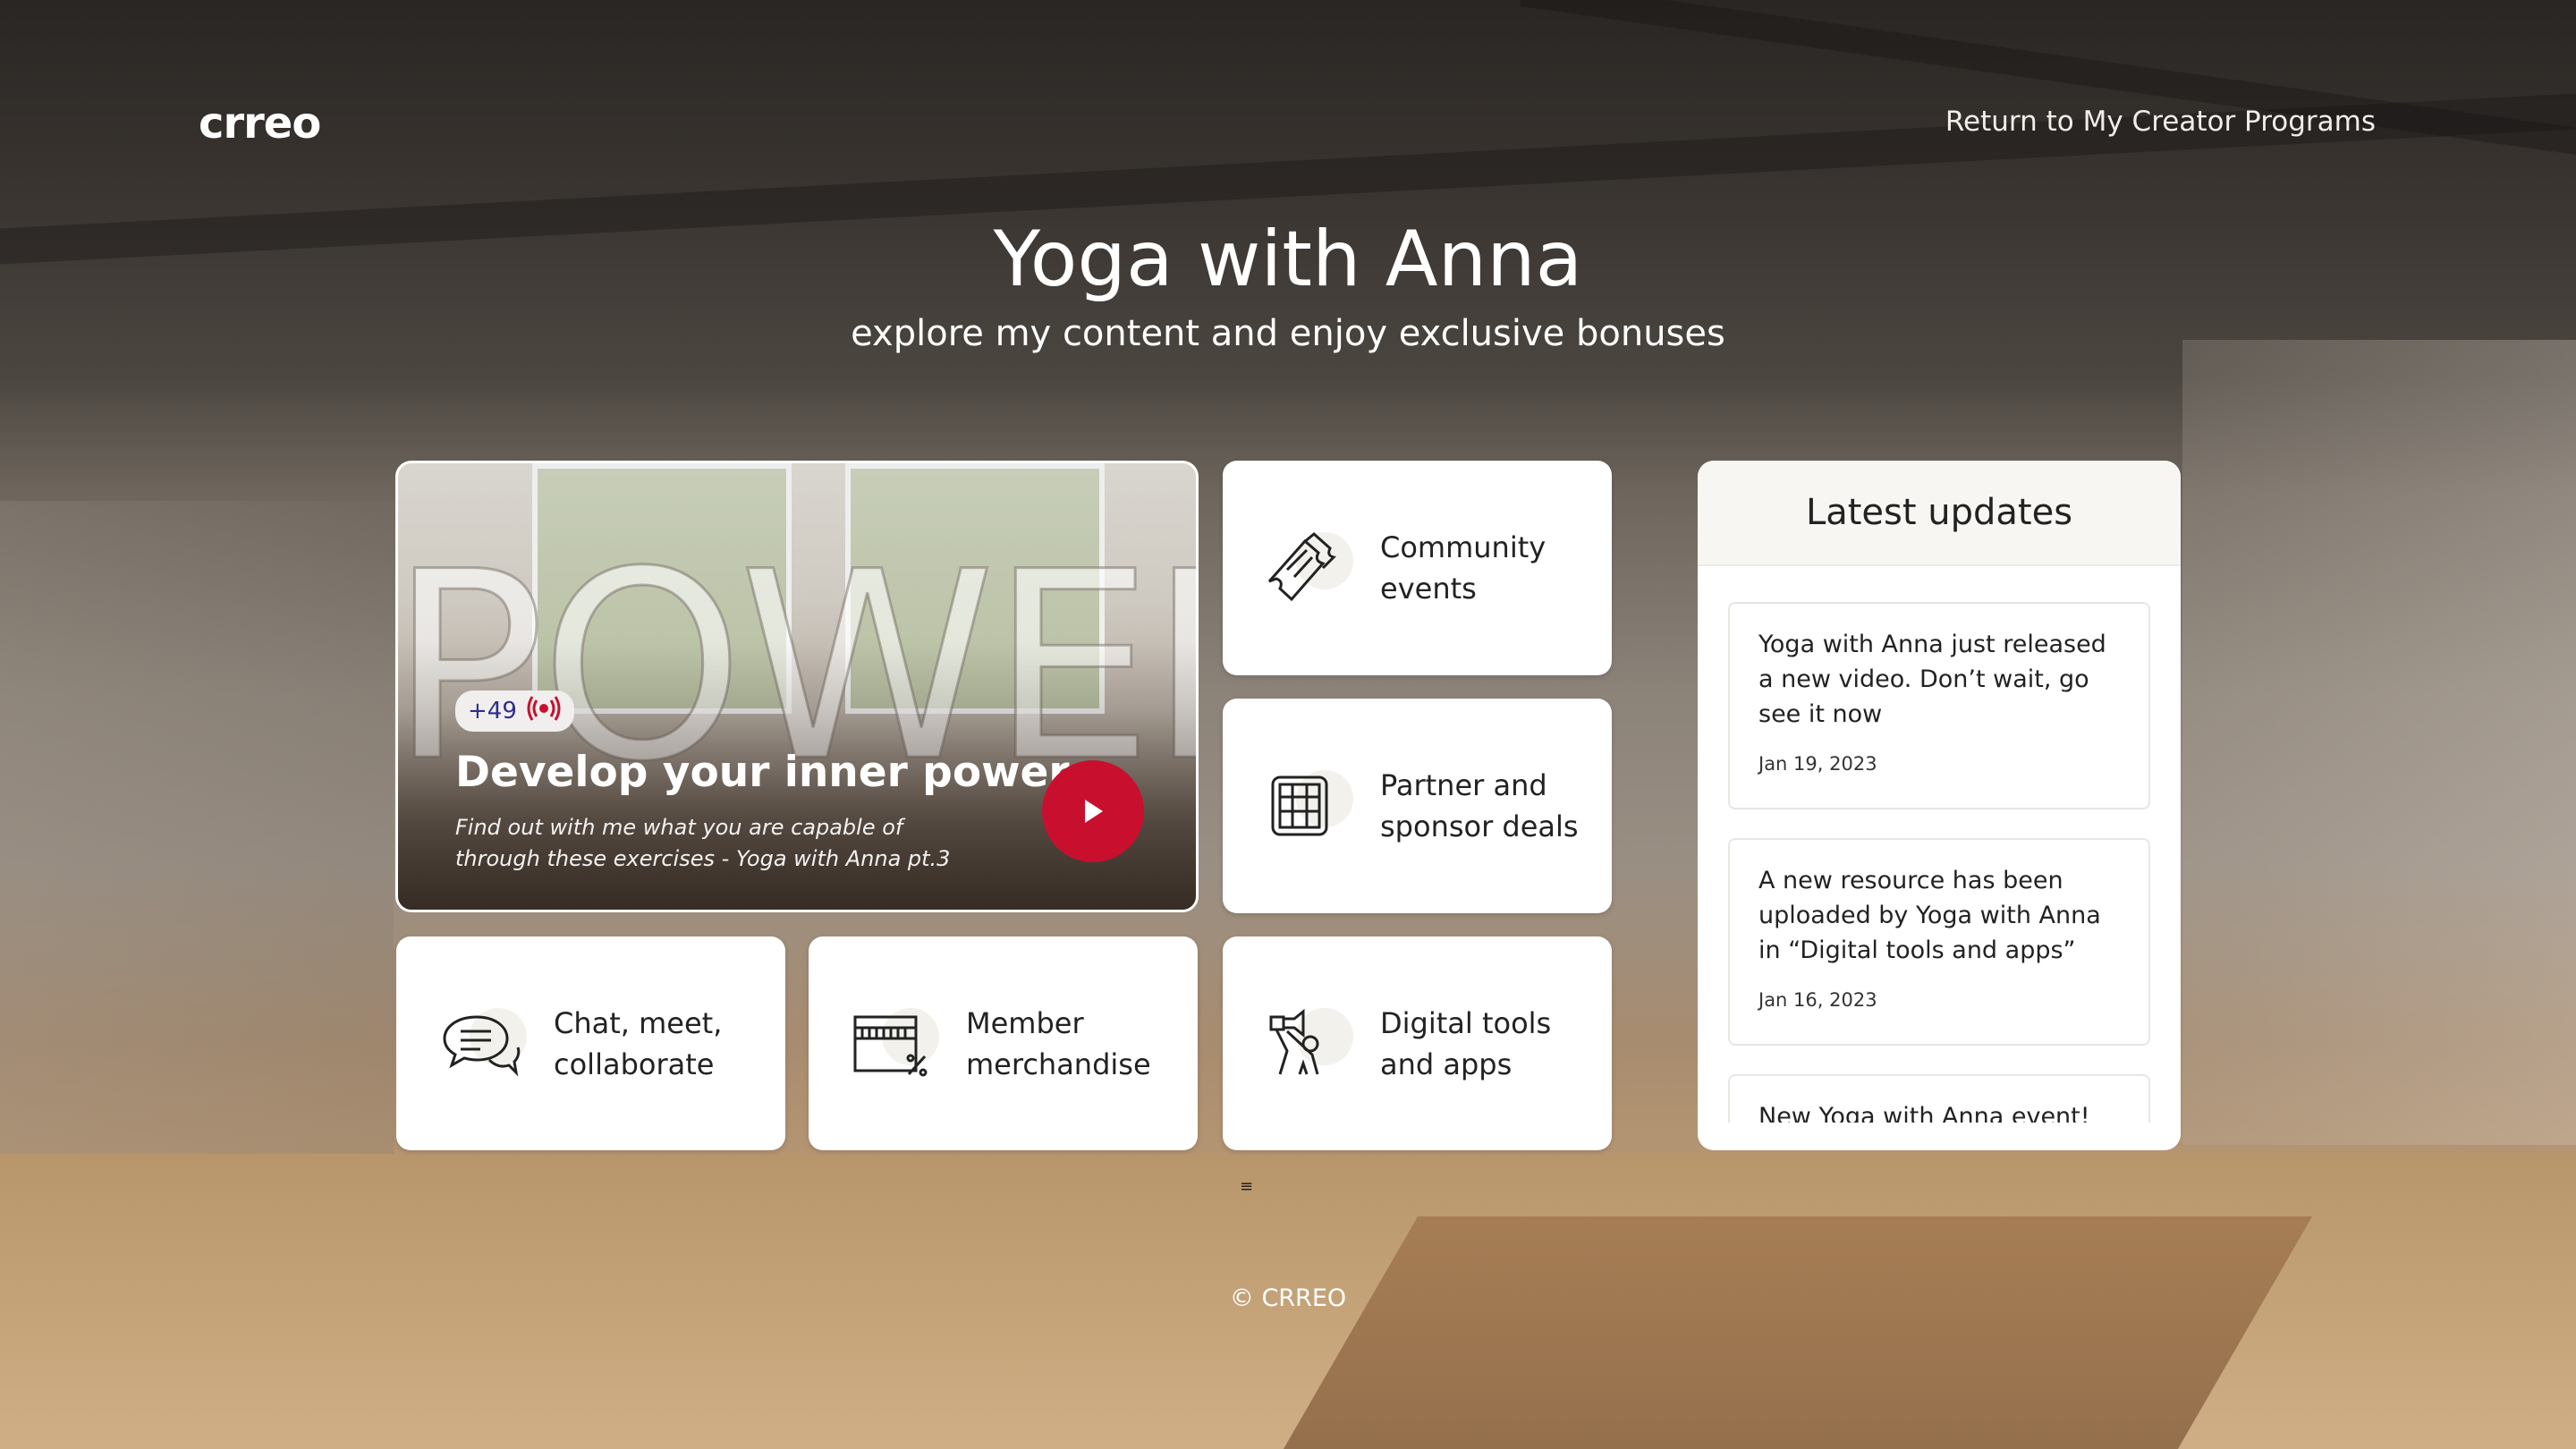  I want to click on live-viewers-badge: +49, so click(514, 711).